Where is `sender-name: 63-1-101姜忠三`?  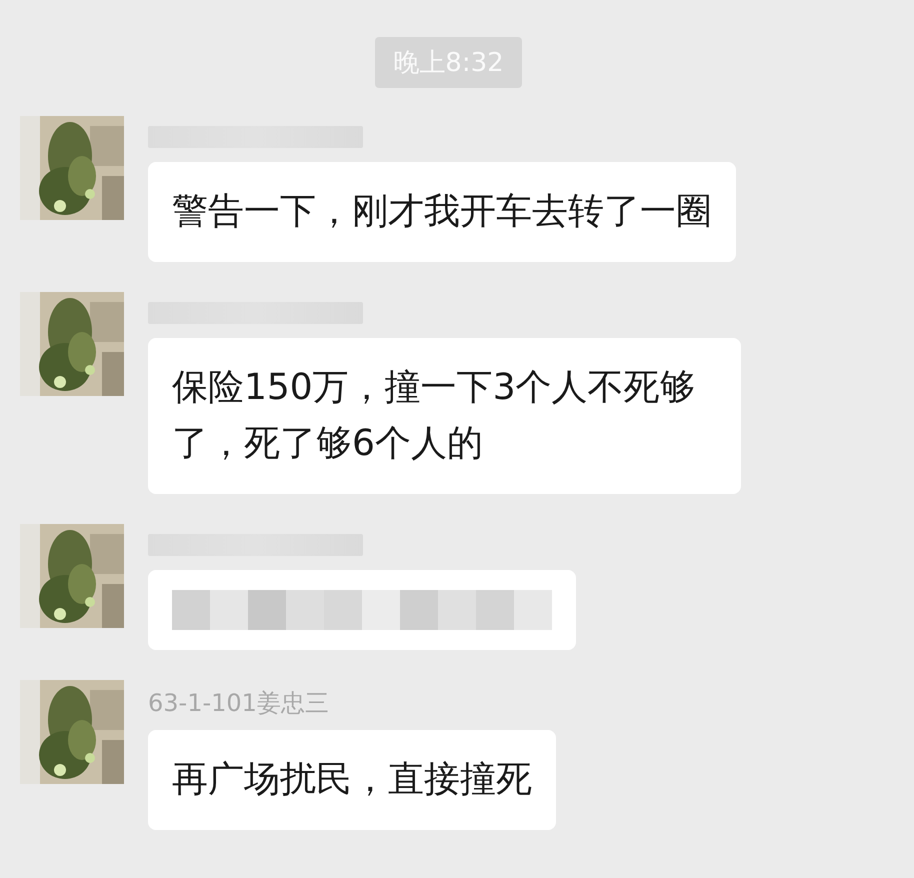 sender-name: 63-1-101姜忠三 is located at coordinates (238, 703).